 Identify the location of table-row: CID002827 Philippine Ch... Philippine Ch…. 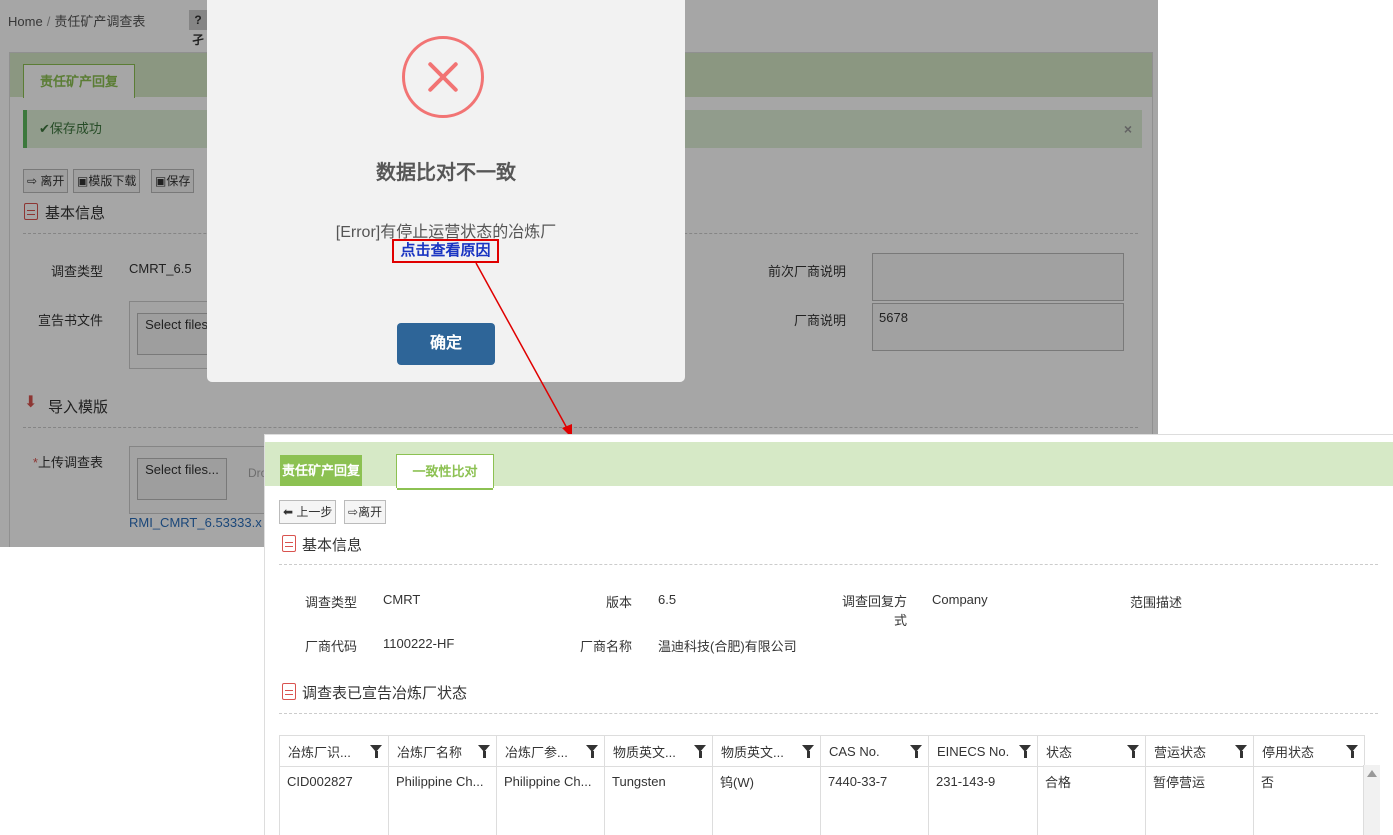
(822, 780).